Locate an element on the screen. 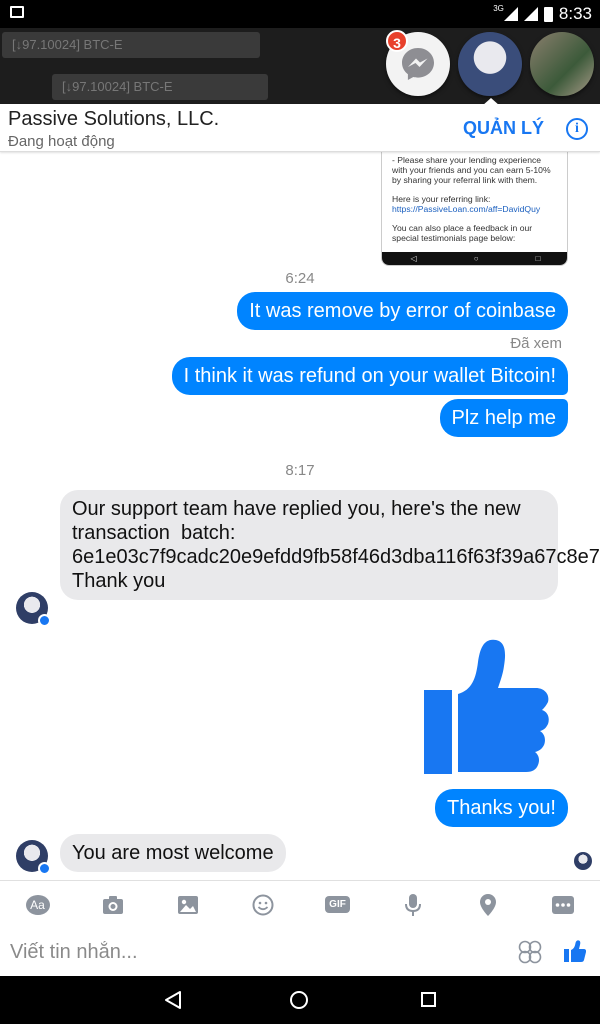 This screenshot has width=600, height=1024. camera-button is located at coordinates (113, 905).